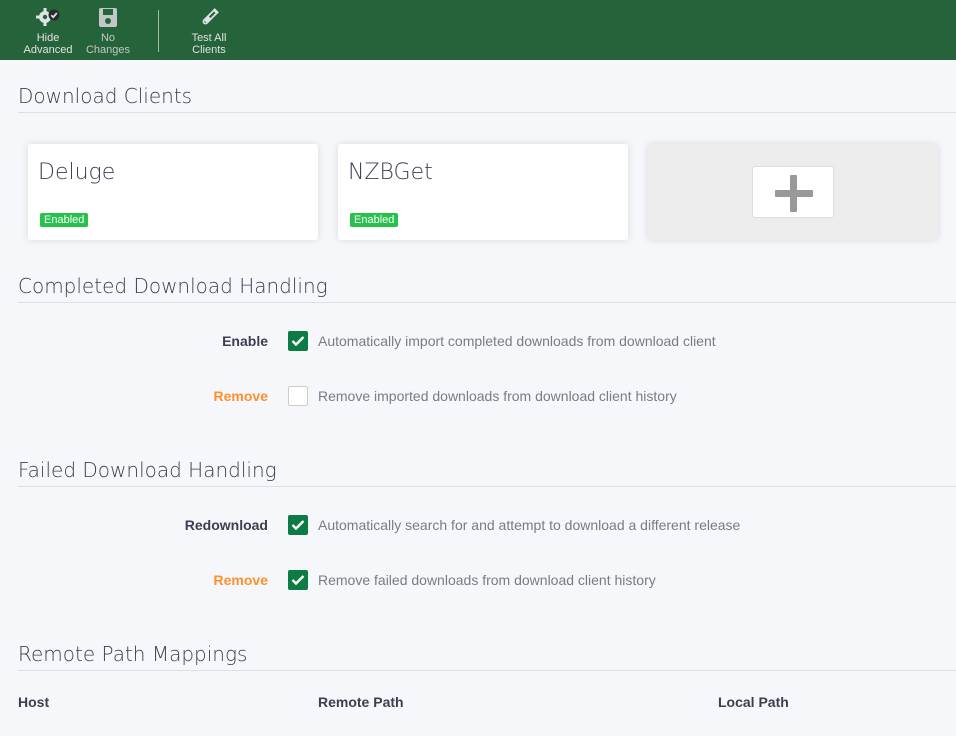 The image size is (956, 736). I want to click on remove-completed-label: Remove, so click(240, 396).